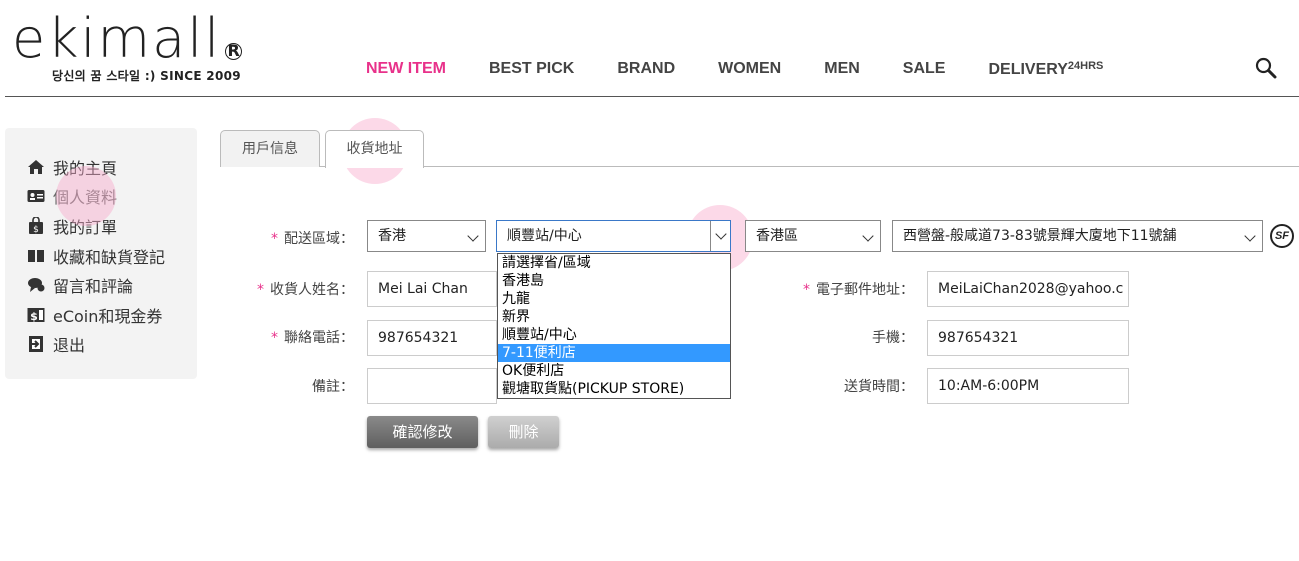  Describe the element at coordinates (85, 198) in the screenshot. I see `sidebar-item-label: 個人資料` at that location.